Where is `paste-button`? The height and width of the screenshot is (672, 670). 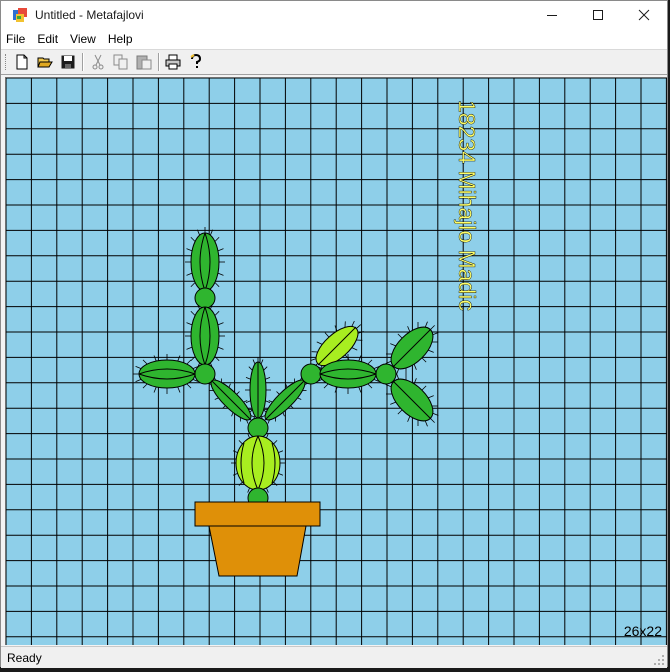 paste-button is located at coordinates (144, 62).